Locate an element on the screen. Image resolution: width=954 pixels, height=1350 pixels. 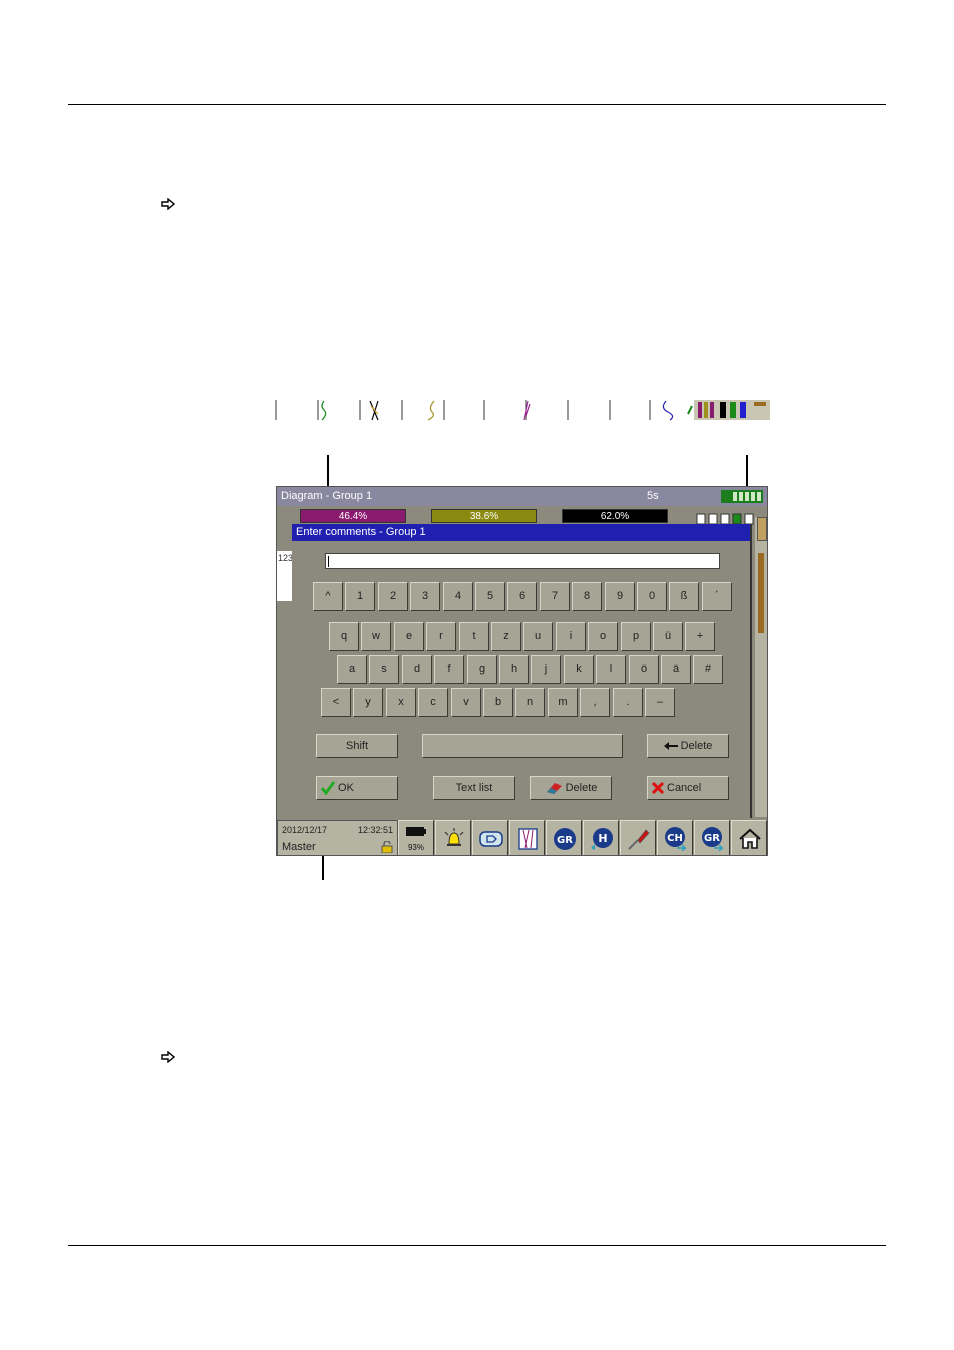
key-3-10: – is located at coordinates (660, 702).